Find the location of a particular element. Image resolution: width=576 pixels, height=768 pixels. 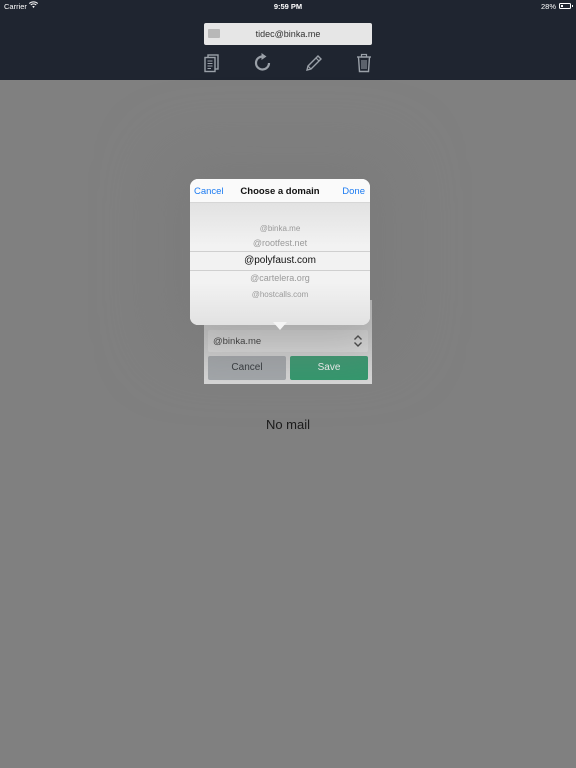

edit-icon is located at coordinates (314, 63).